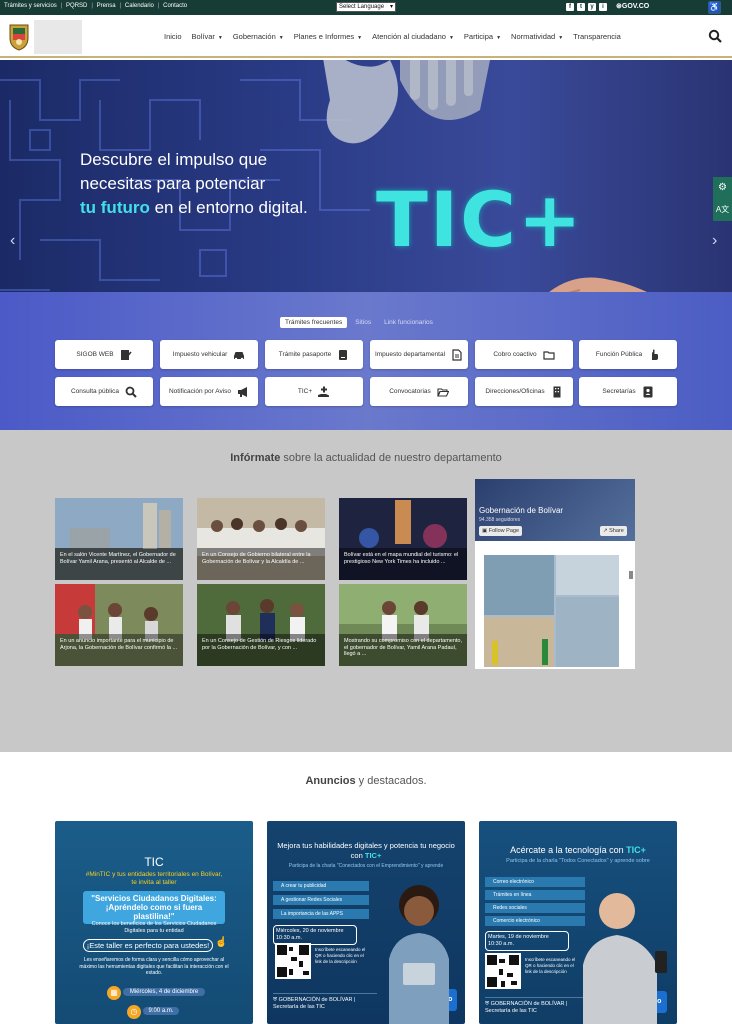  I want to click on carousel-prev-icon: ‹, so click(12, 241).